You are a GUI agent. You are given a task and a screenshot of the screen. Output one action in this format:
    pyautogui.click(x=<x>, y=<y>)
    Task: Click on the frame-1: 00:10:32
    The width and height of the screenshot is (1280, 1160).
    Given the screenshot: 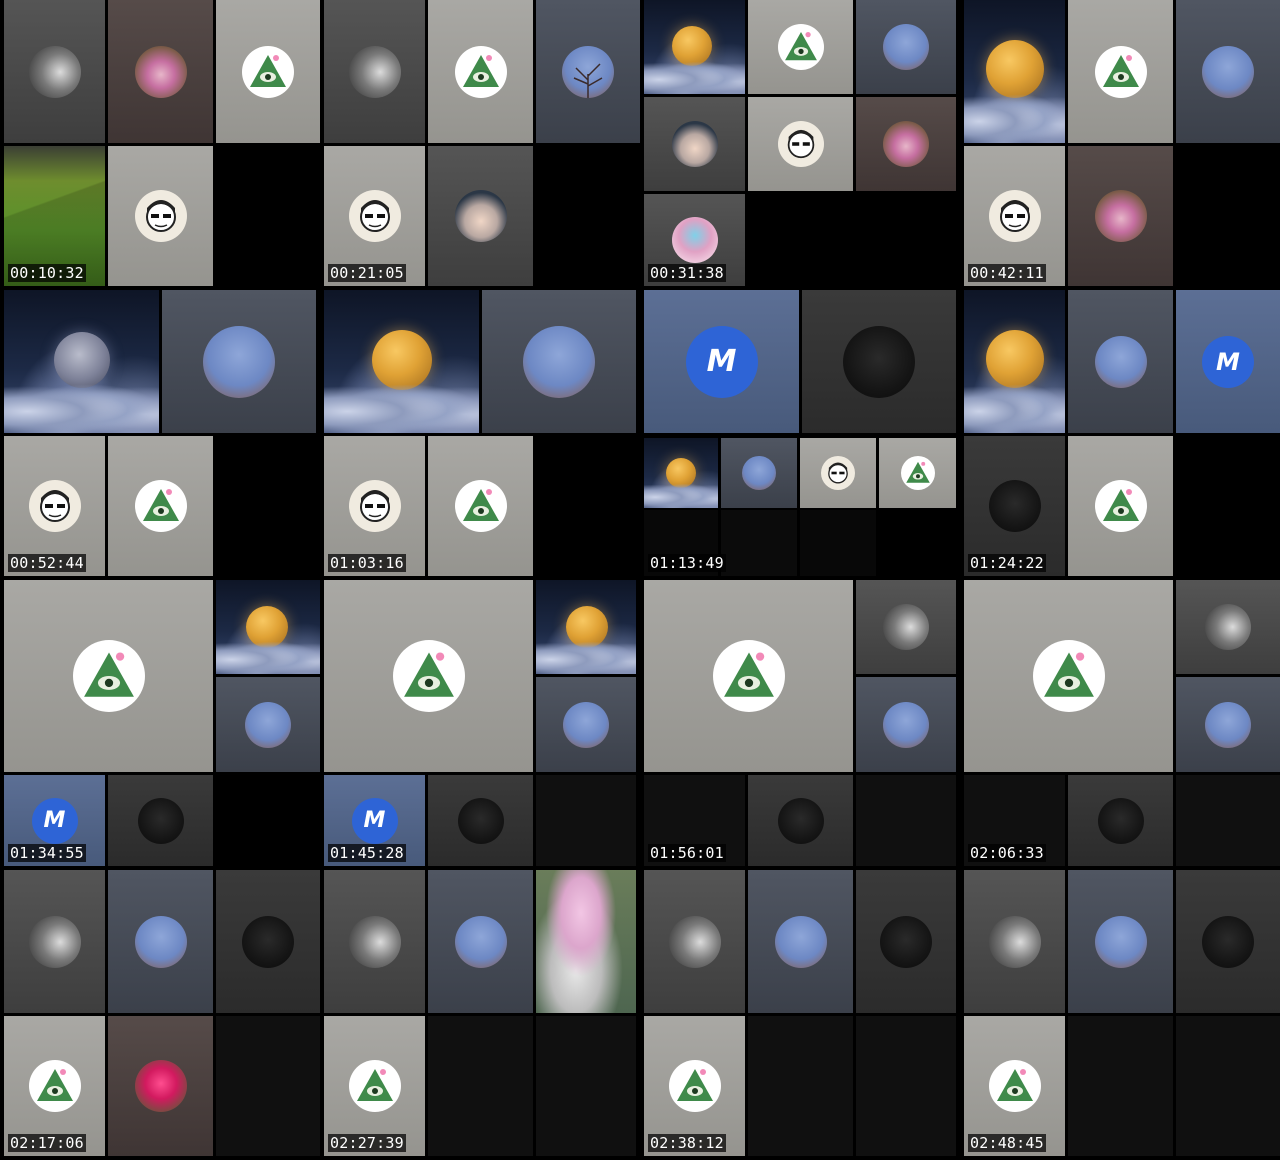 What is the action you would take?
    pyautogui.click(x=162, y=143)
    